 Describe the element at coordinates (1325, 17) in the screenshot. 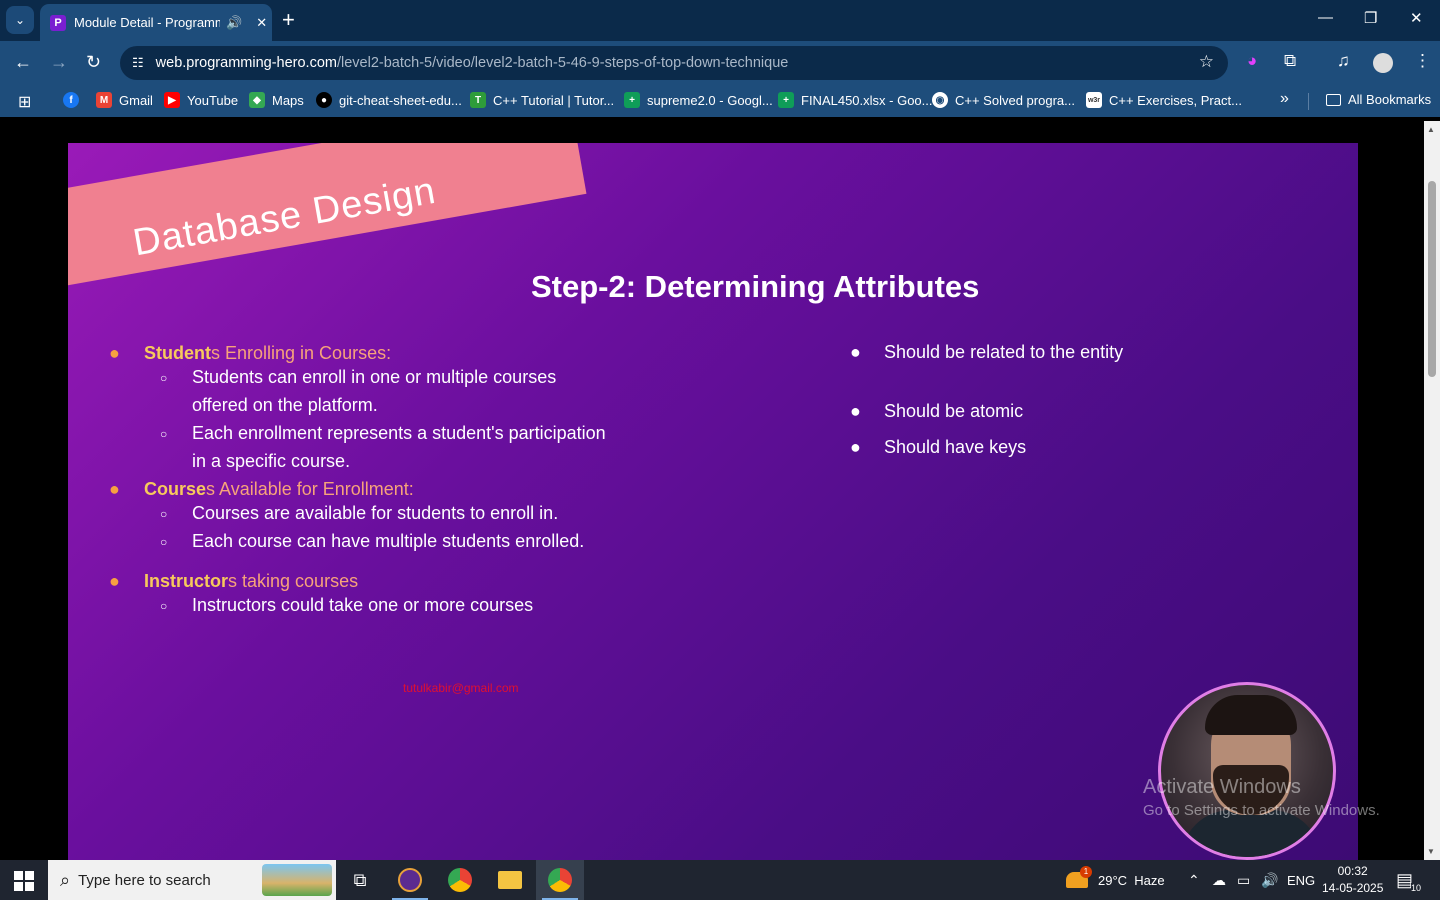

I see `minimize-button: —` at that location.